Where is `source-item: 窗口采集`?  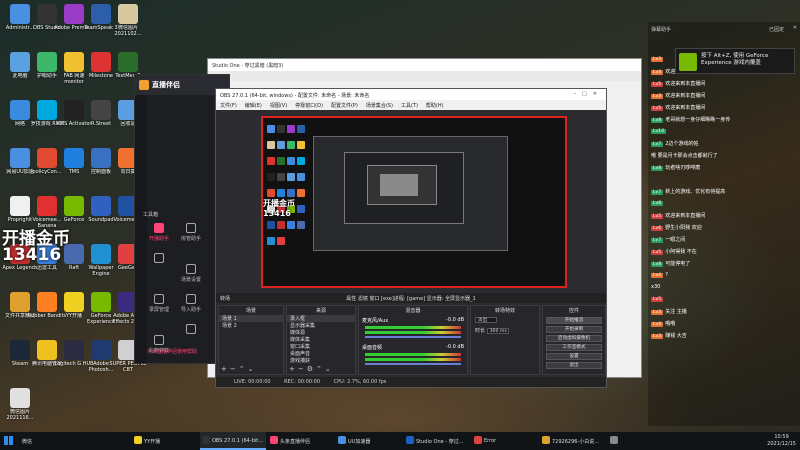
source-item: 窗口采集 is located at coordinates (321, 346).